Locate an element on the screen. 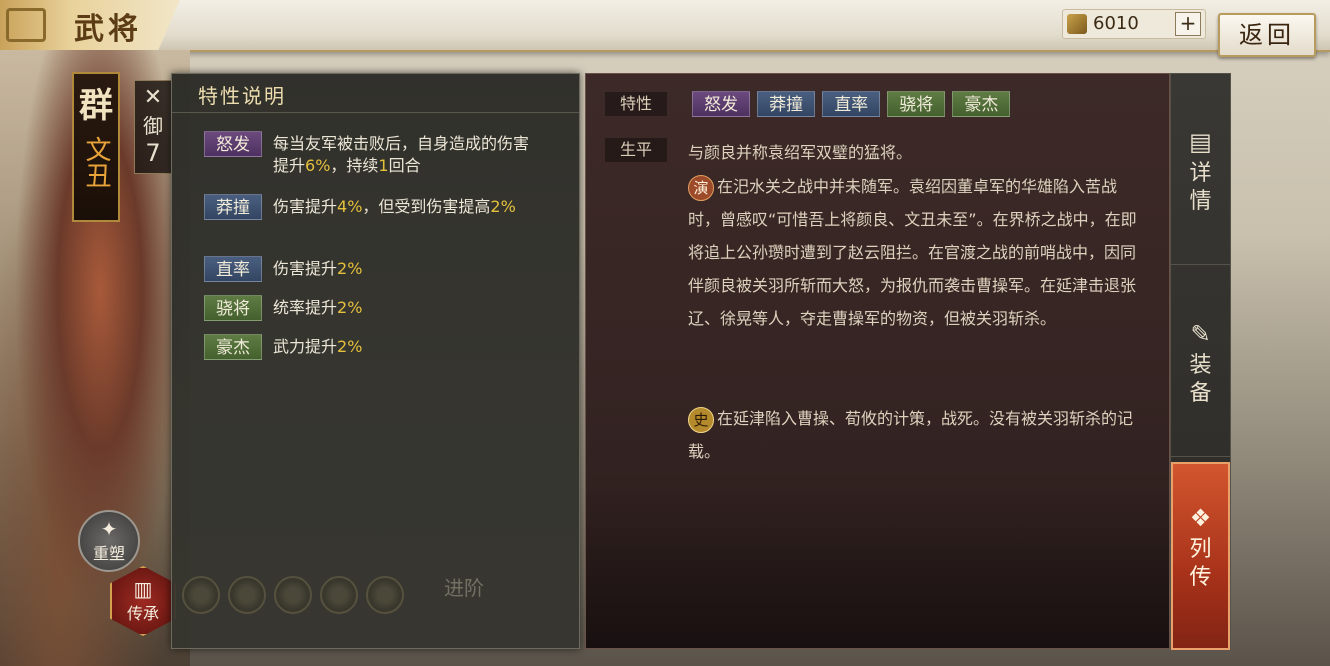  trait-row: 怒发 每当友军被击败后，自身造成的伤害提升6%，持续1回合 is located at coordinates (379, 153).